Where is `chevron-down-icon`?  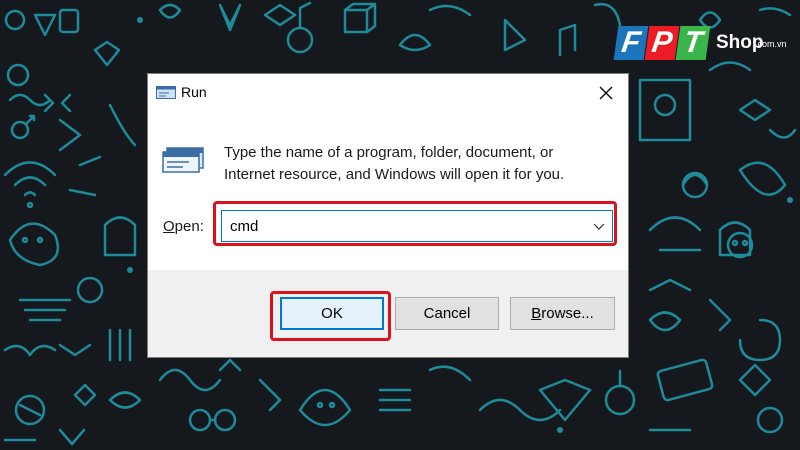
chevron-down-icon is located at coordinates (599, 226).